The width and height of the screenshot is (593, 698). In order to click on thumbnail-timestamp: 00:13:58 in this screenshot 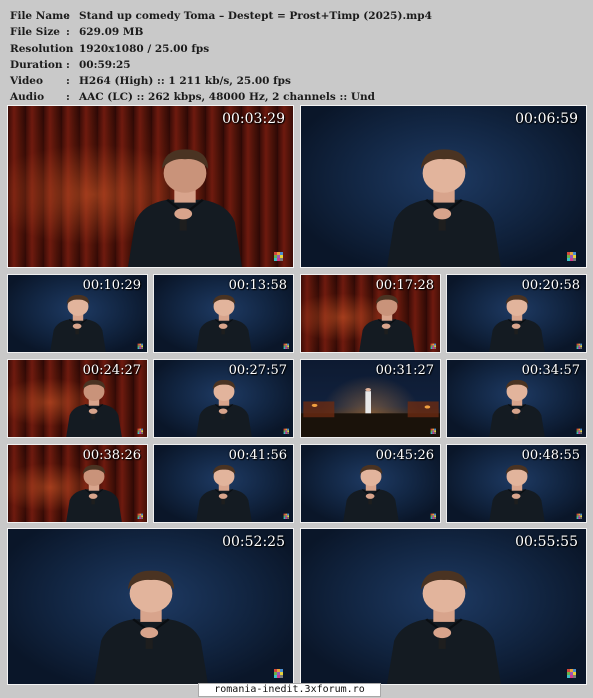, I will do `click(257, 285)`.